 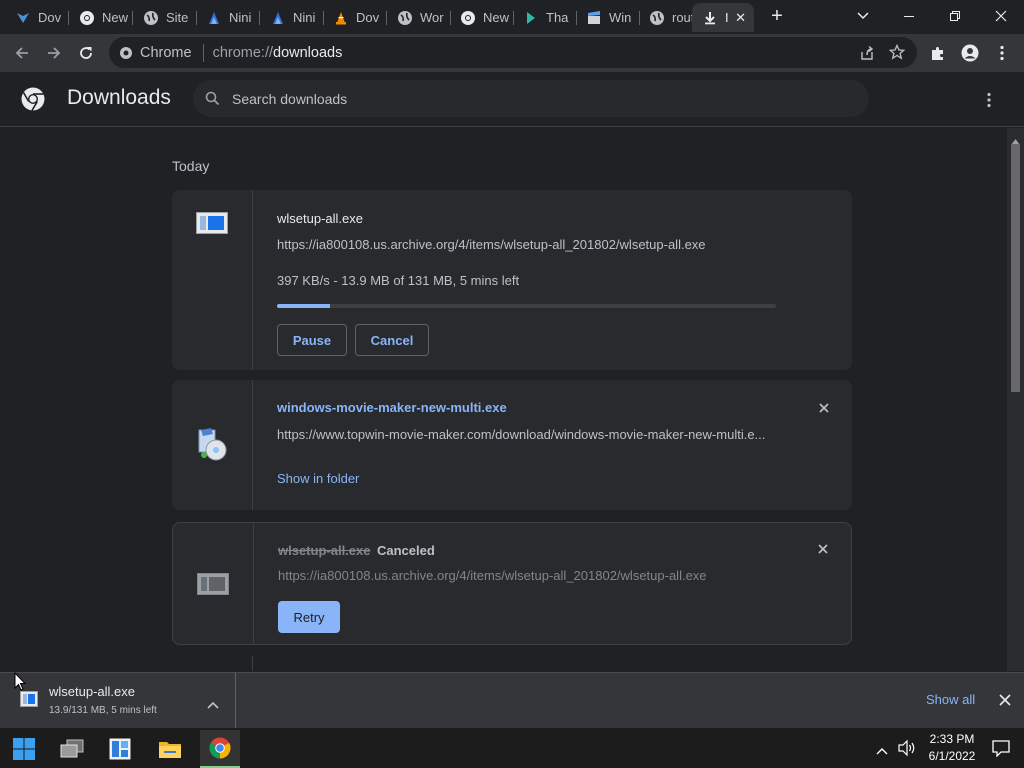 What do you see at coordinates (289, 17) in the screenshot?
I see `tab-5: Nini` at bounding box center [289, 17].